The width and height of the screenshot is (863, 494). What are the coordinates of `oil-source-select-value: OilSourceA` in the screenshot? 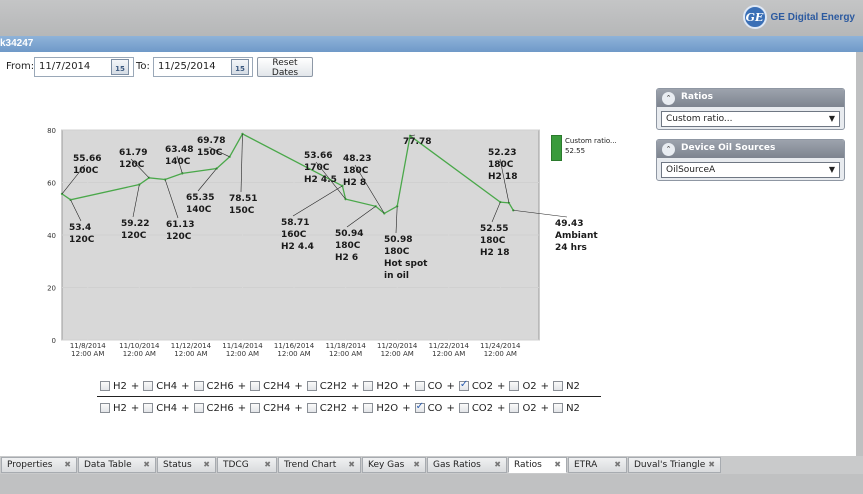 It's located at (691, 170).